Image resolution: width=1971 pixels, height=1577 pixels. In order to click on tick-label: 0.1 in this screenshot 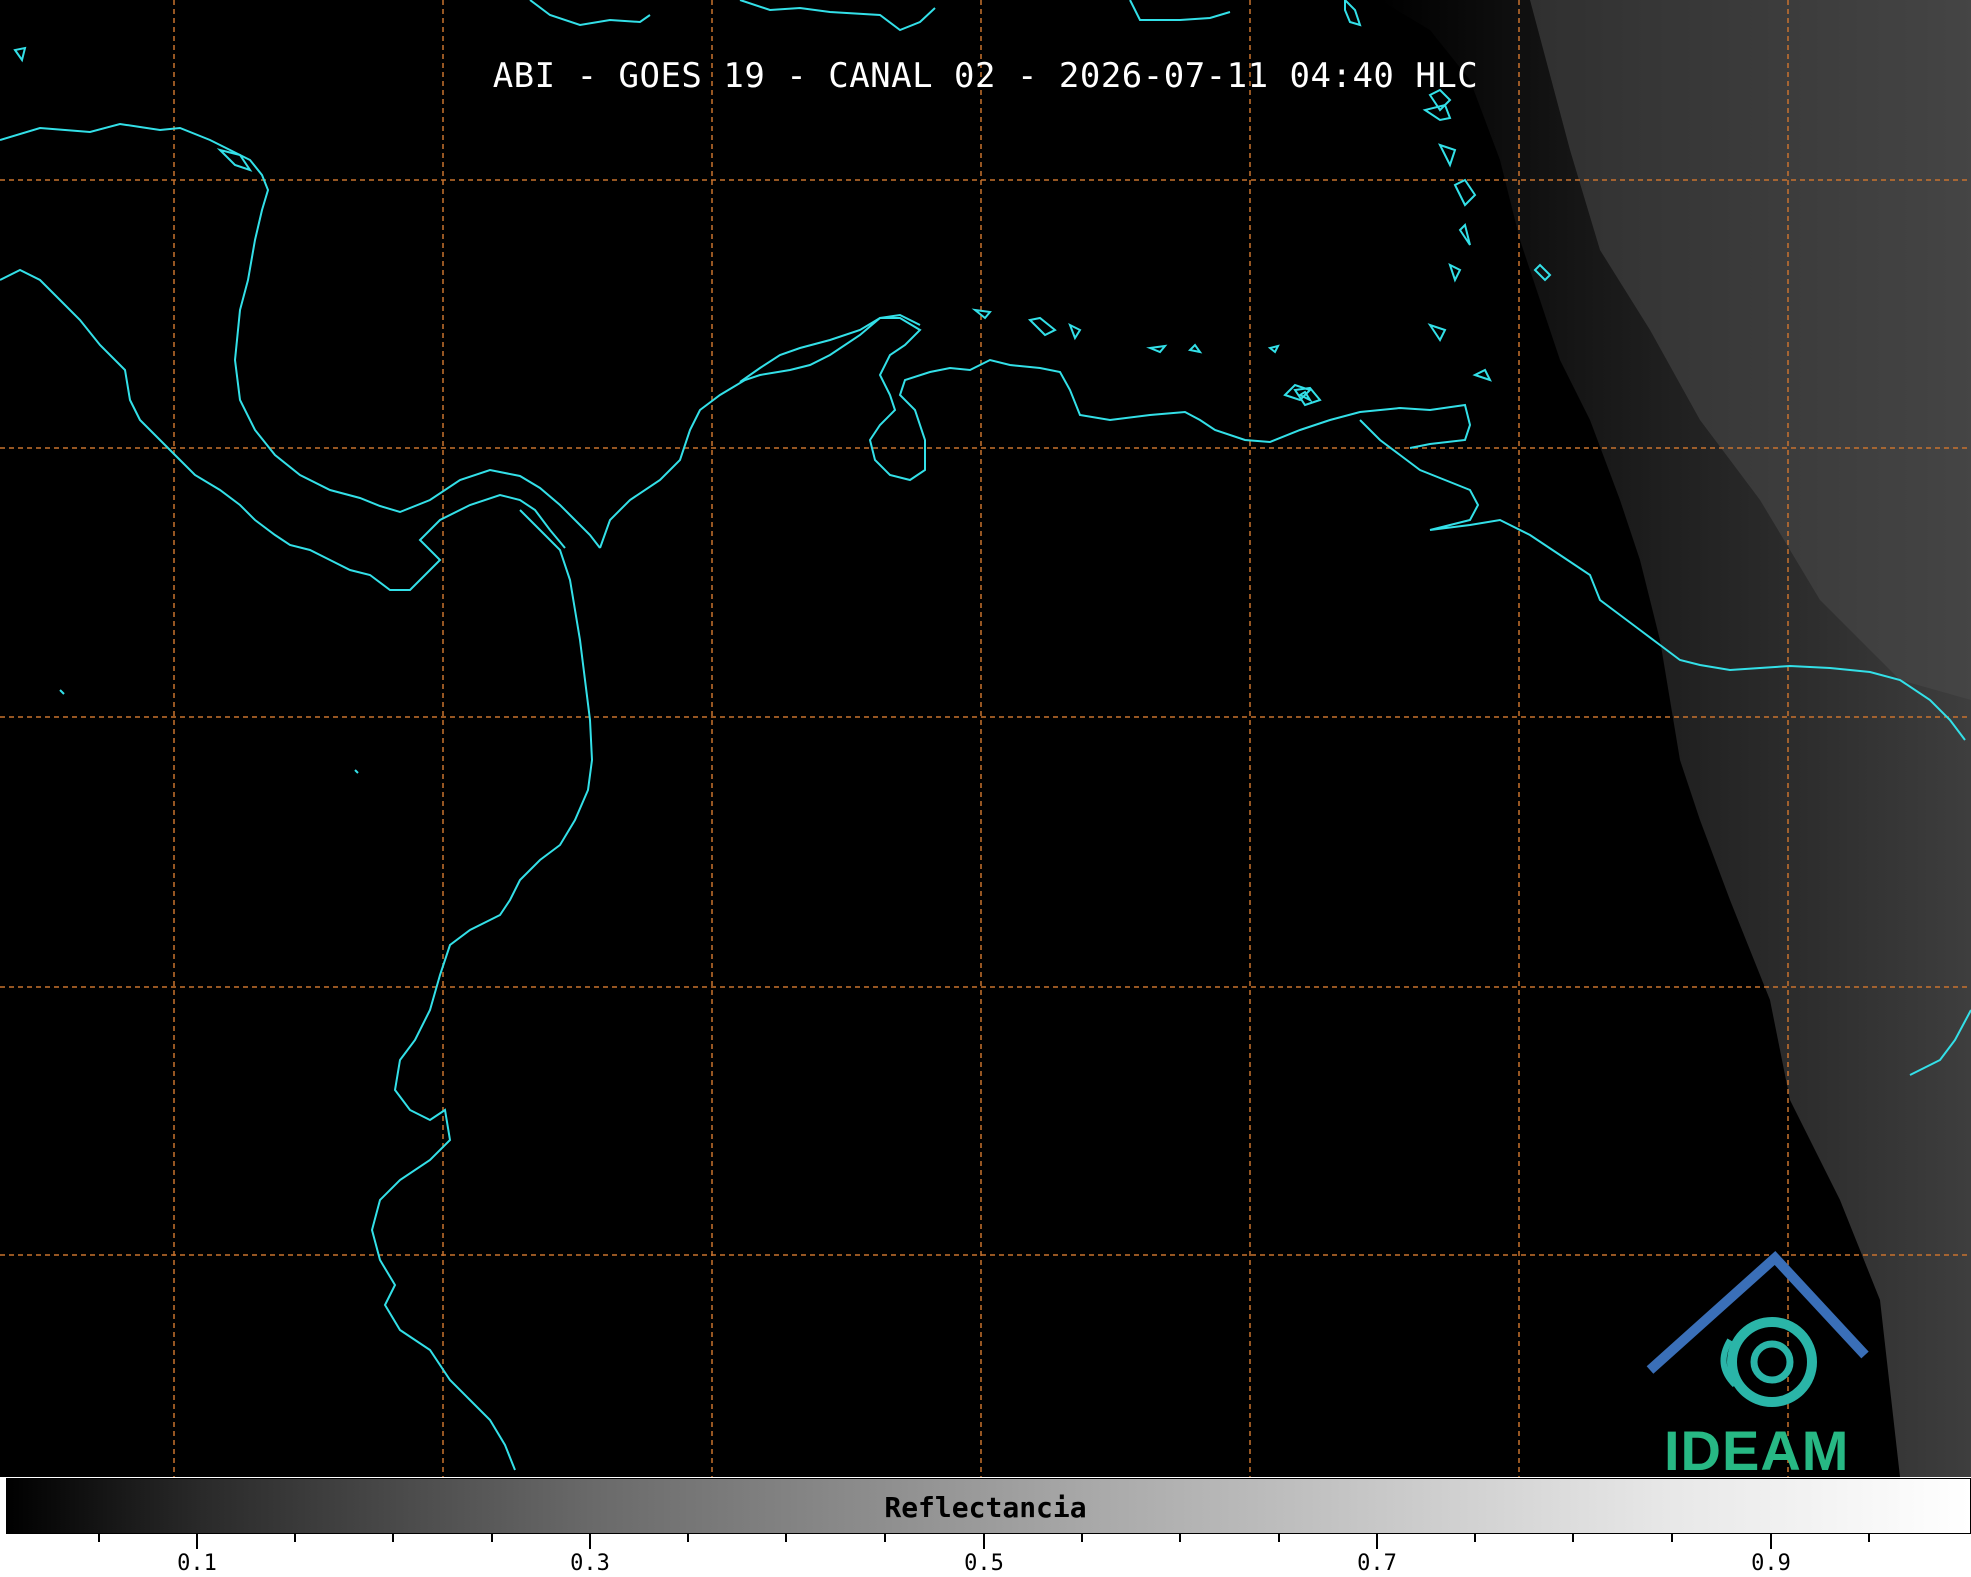, I will do `click(197, 1563)`.